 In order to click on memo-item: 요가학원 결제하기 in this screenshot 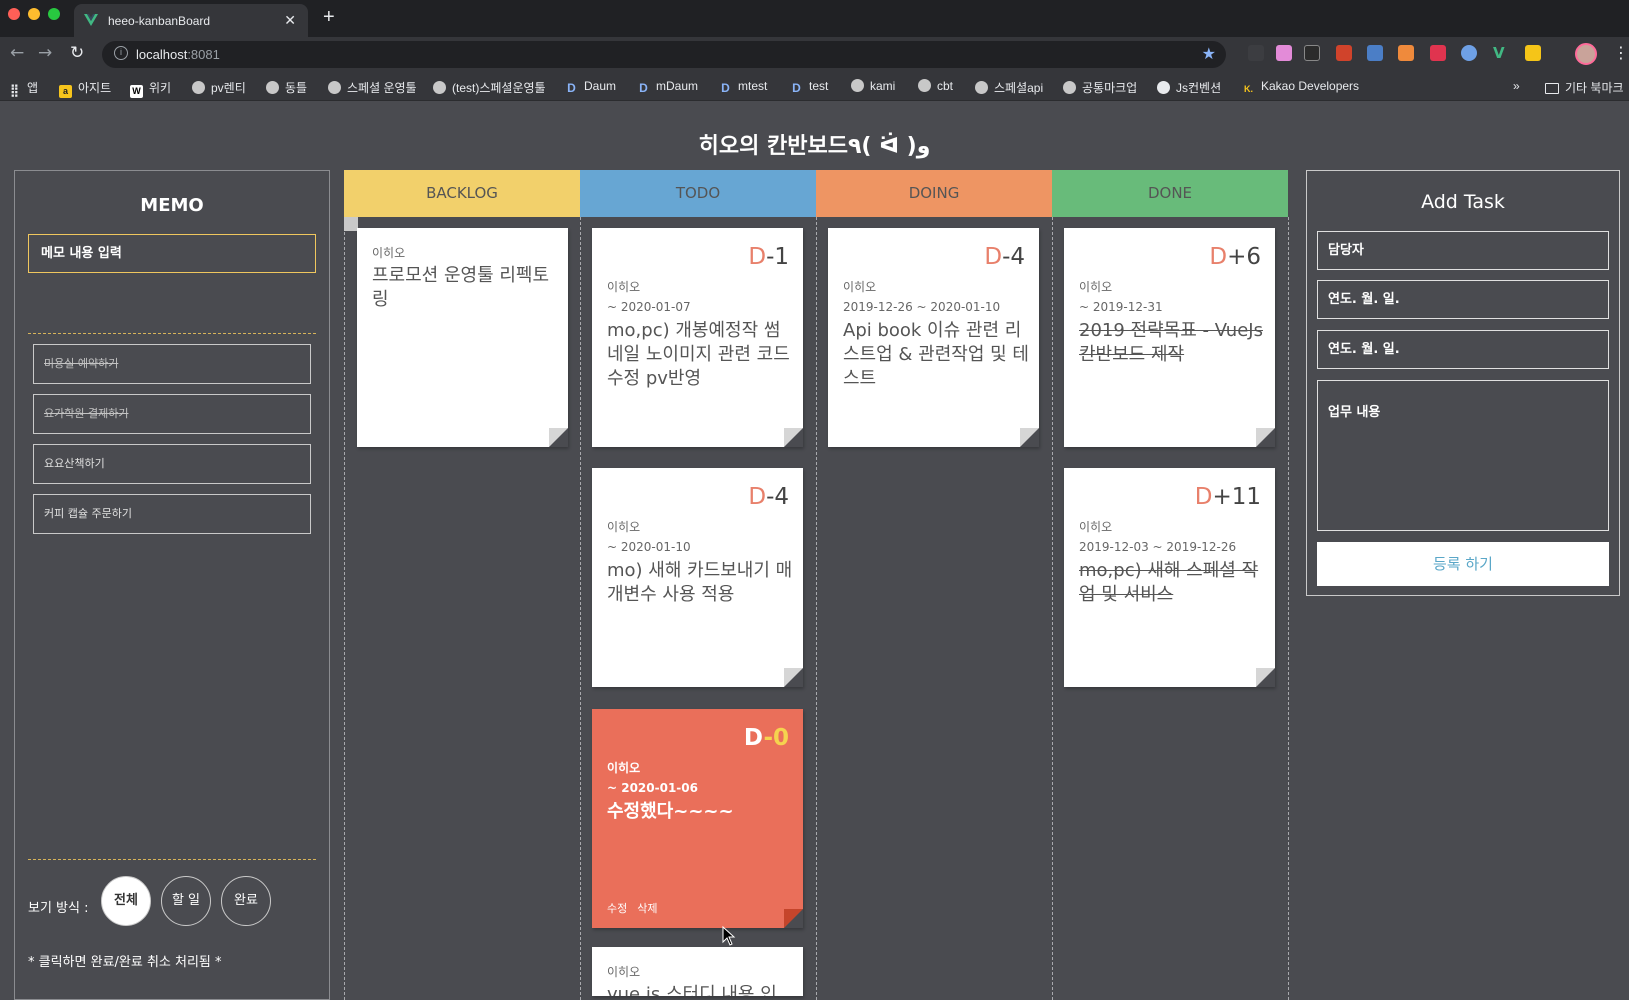, I will do `click(172, 414)`.